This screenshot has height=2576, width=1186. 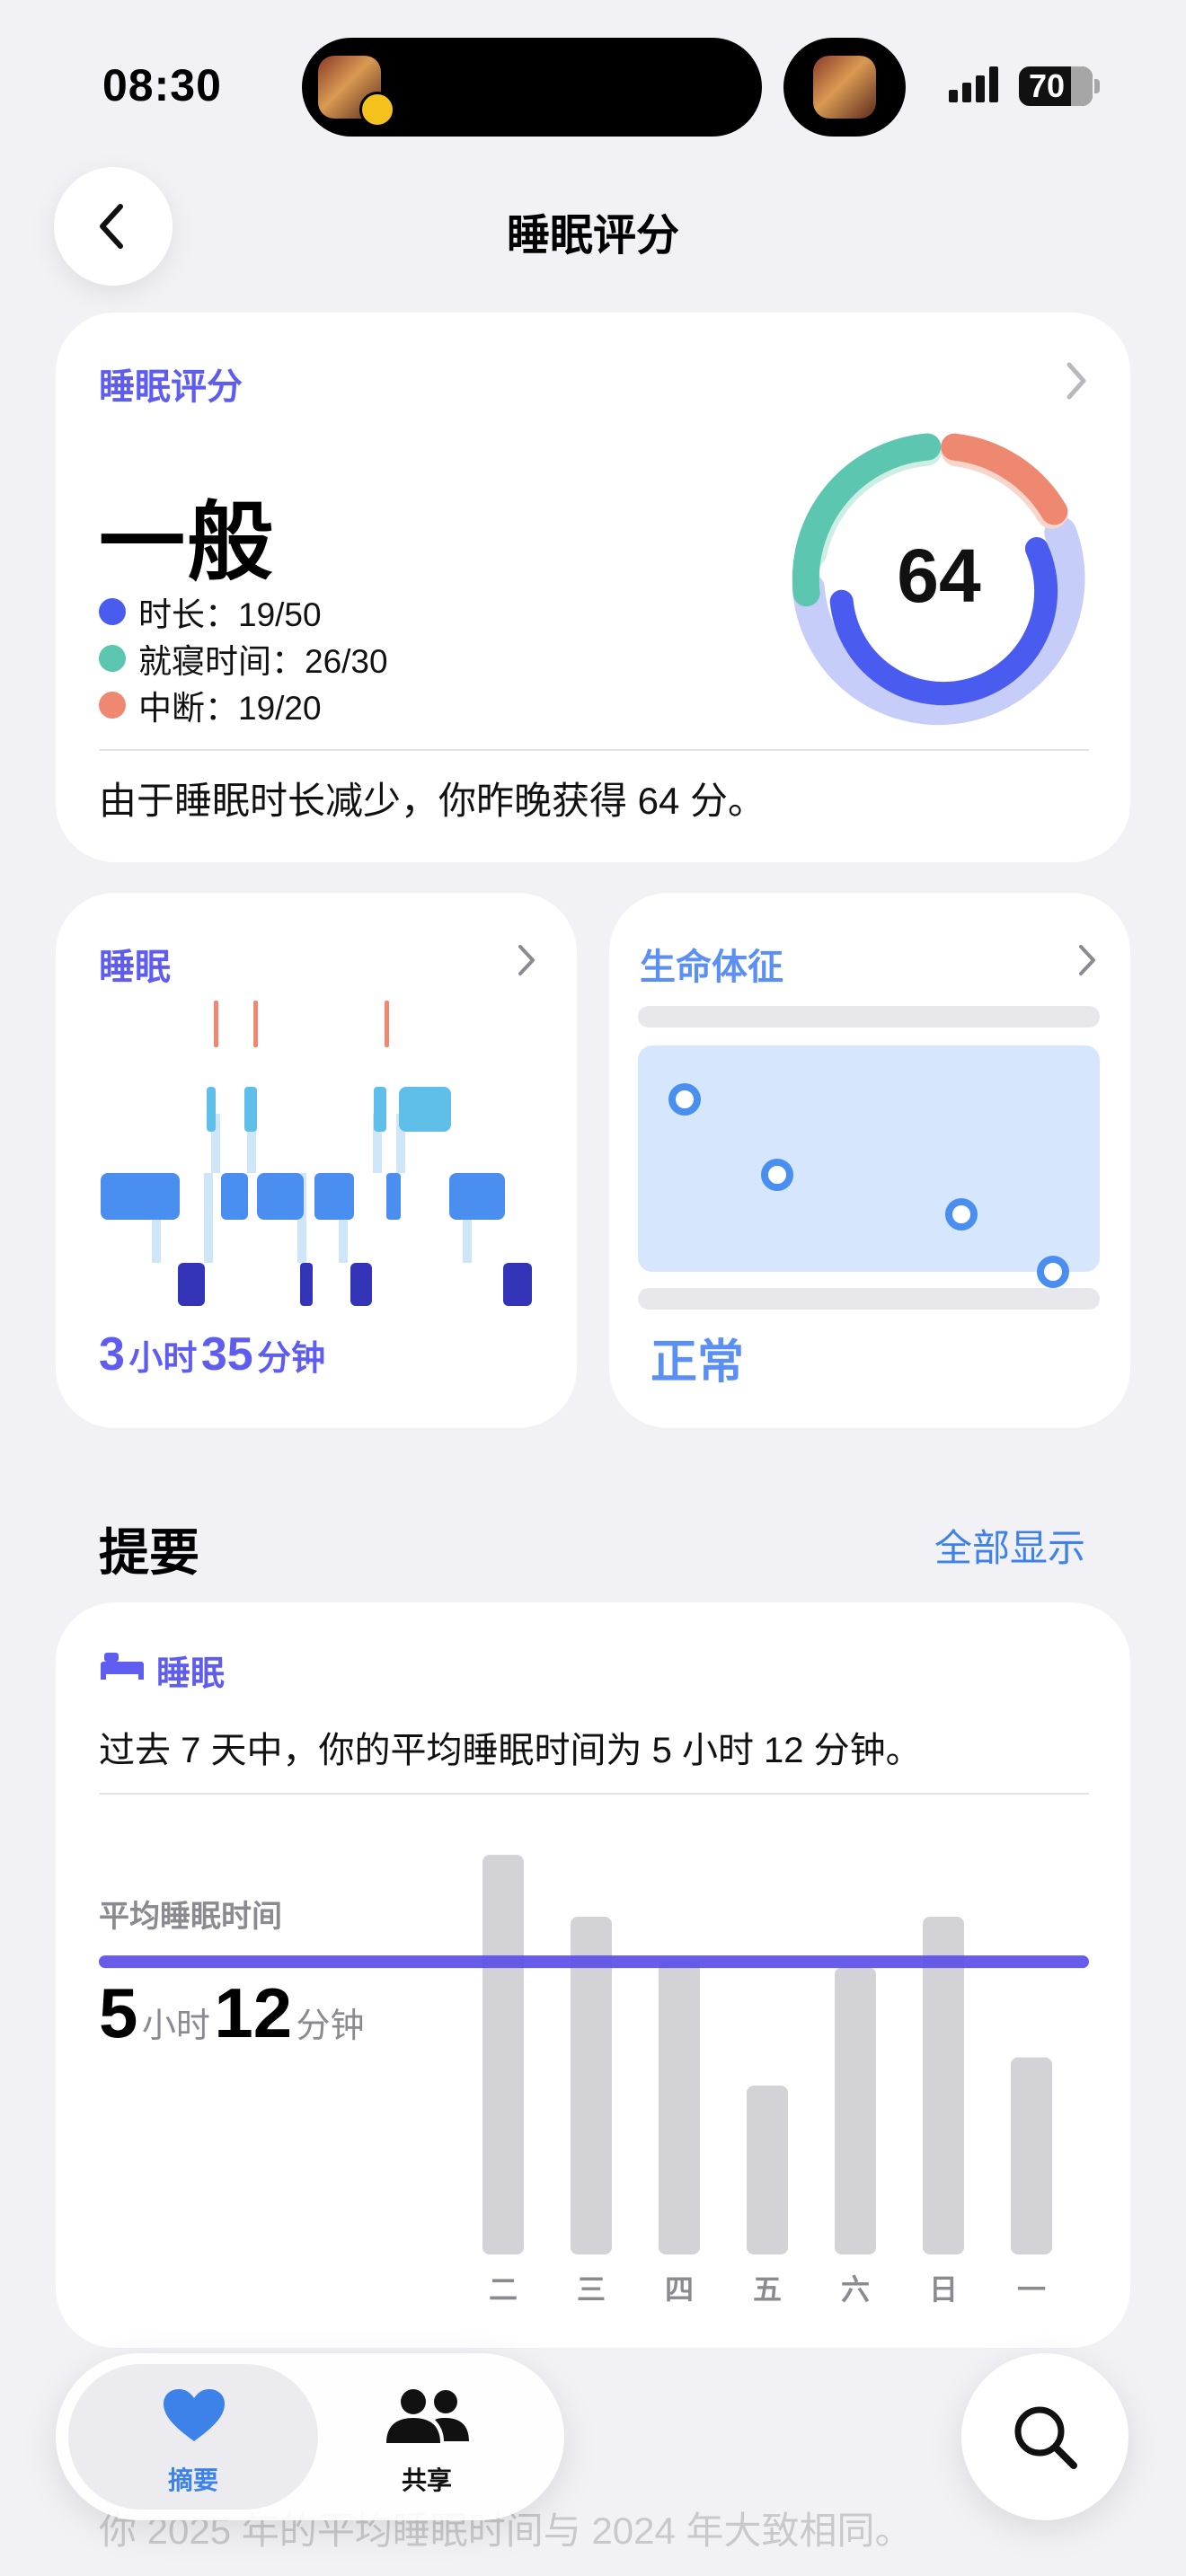 What do you see at coordinates (355, 1284) in the screenshot?
I see `deep-blocks` at bounding box center [355, 1284].